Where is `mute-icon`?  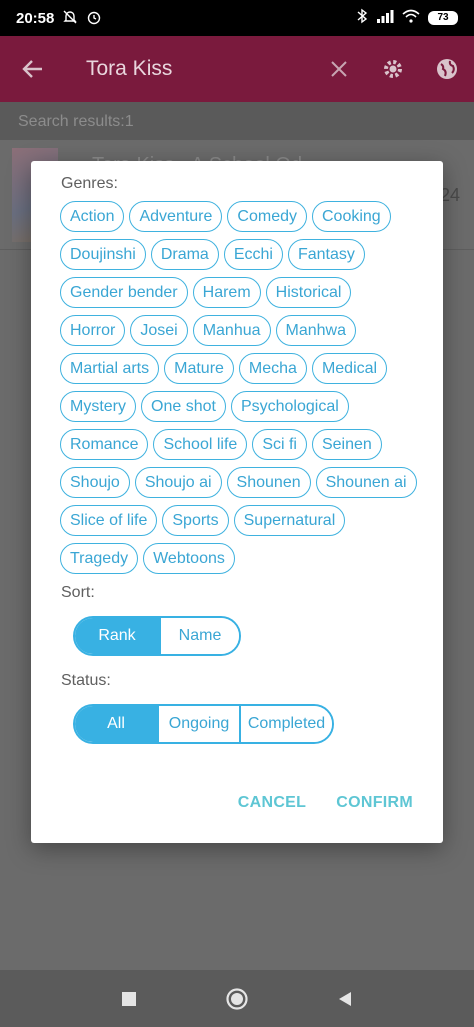 mute-icon is located at coordinates (70, 18).